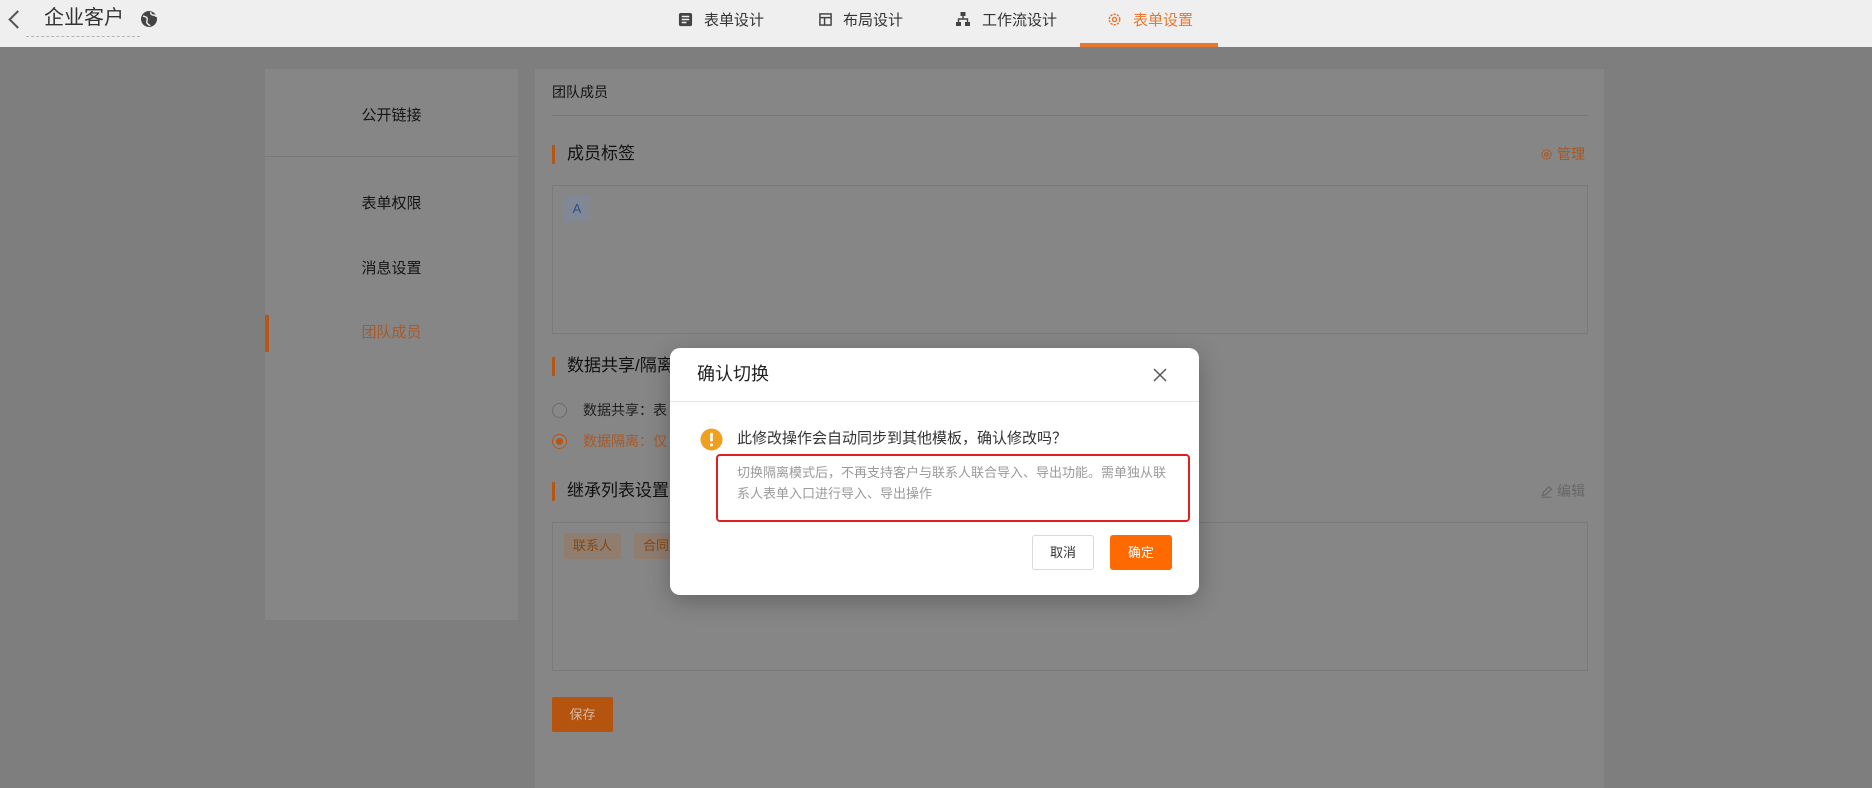  What do you see at coordinates (934, 401) in the screenshot?
I see `dialog-divider` at bounding box center [934, 401].